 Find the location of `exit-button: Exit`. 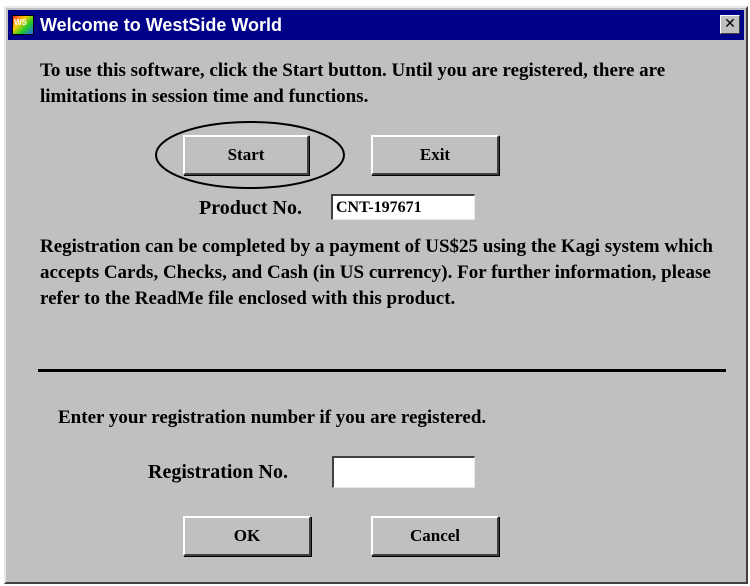

exit-button: Exit is located at coordinates (435, 155).